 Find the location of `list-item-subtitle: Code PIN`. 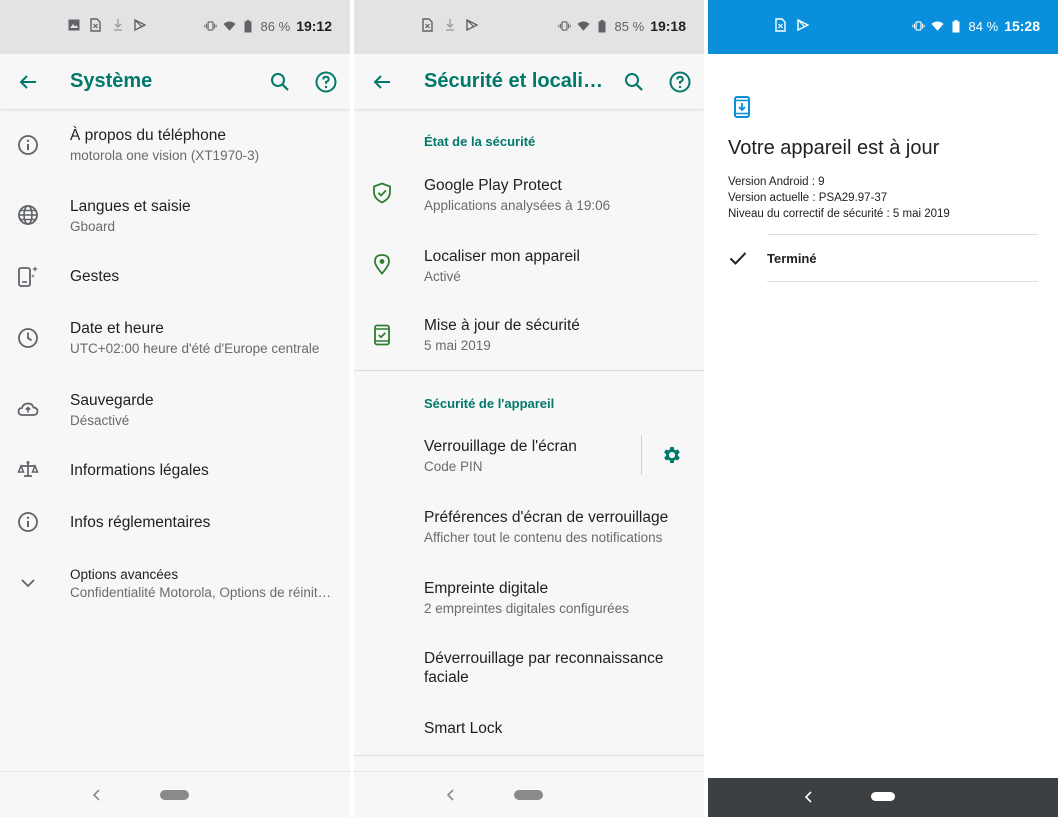

list-item-subtitle: Code PIN is located at coordinates (453, 466).